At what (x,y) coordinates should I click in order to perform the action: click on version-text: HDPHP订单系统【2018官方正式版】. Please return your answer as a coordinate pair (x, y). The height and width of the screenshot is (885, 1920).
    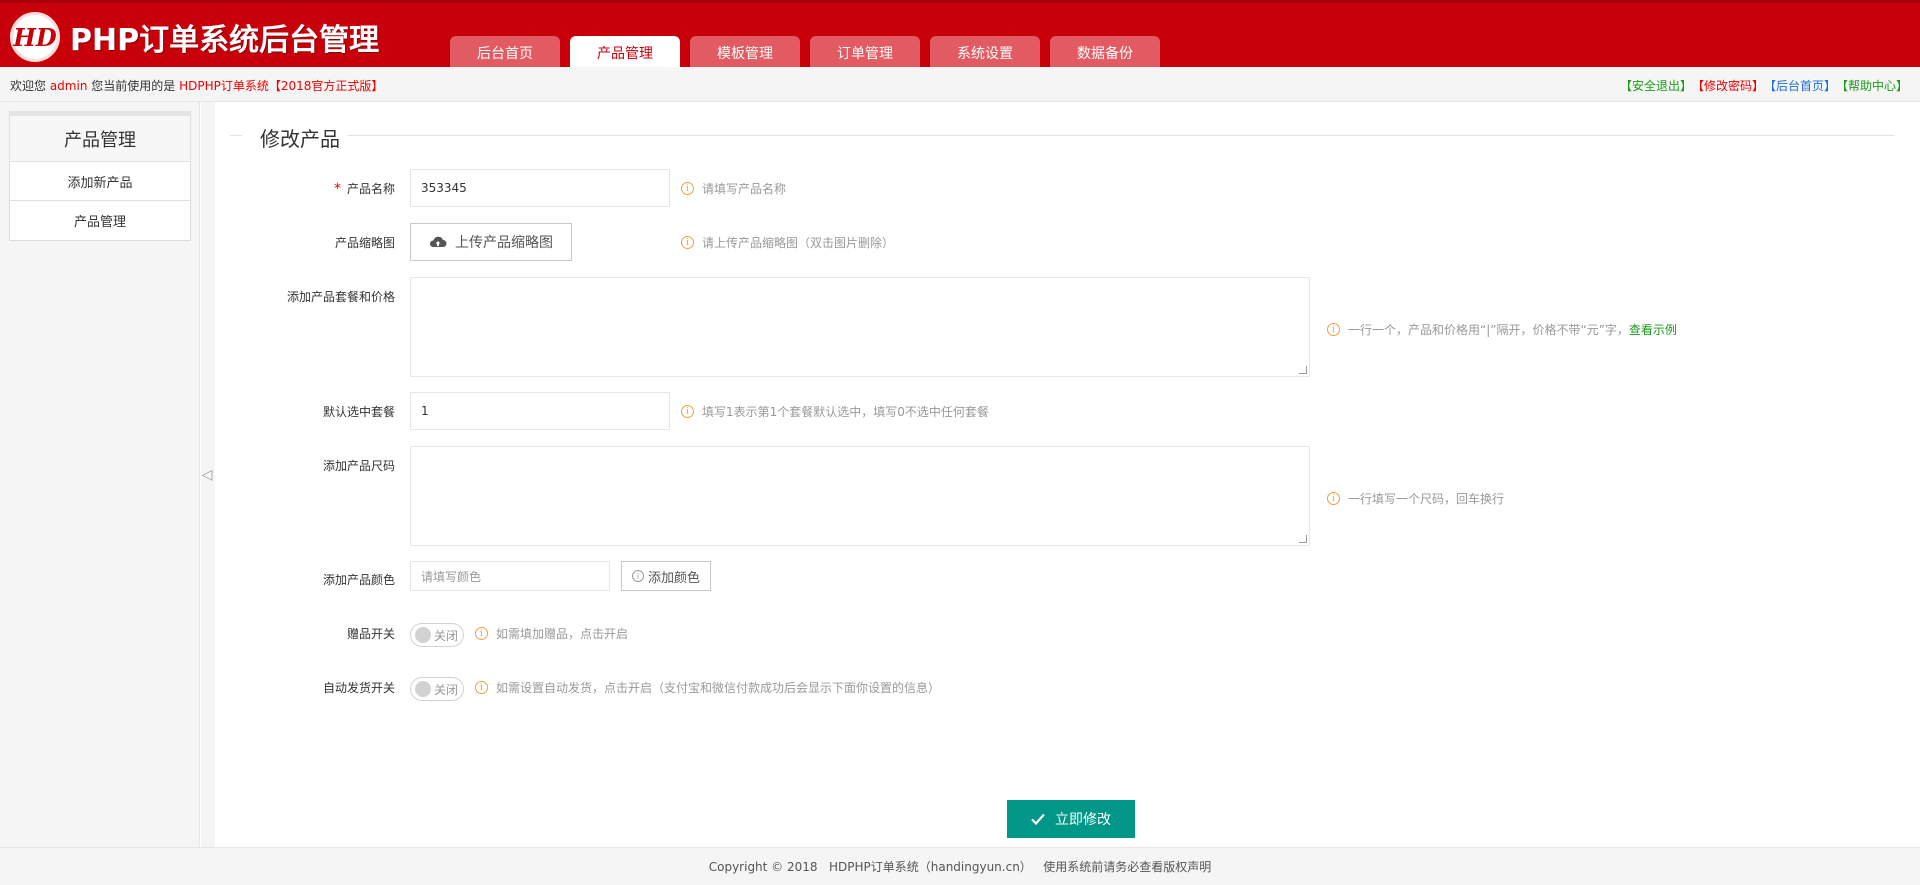
    Looking at the image, I should click on (281, 86).